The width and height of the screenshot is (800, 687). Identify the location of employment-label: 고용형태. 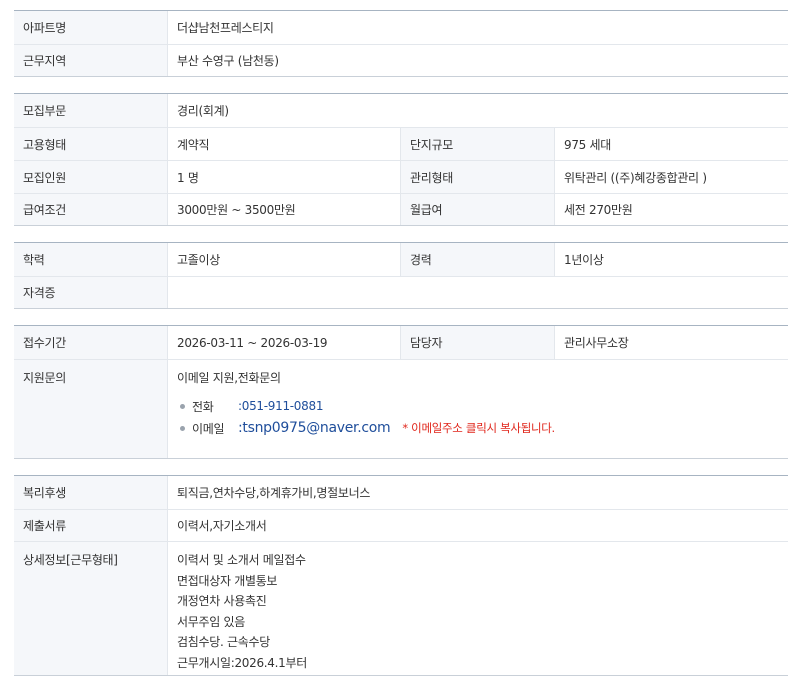
(91, 144).